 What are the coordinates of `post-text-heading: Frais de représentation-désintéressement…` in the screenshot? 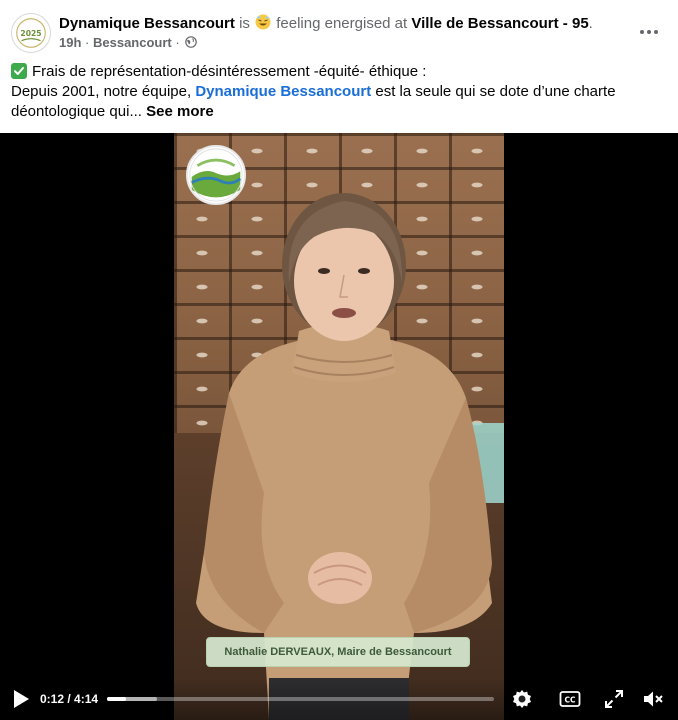 It's located at (229, 71).